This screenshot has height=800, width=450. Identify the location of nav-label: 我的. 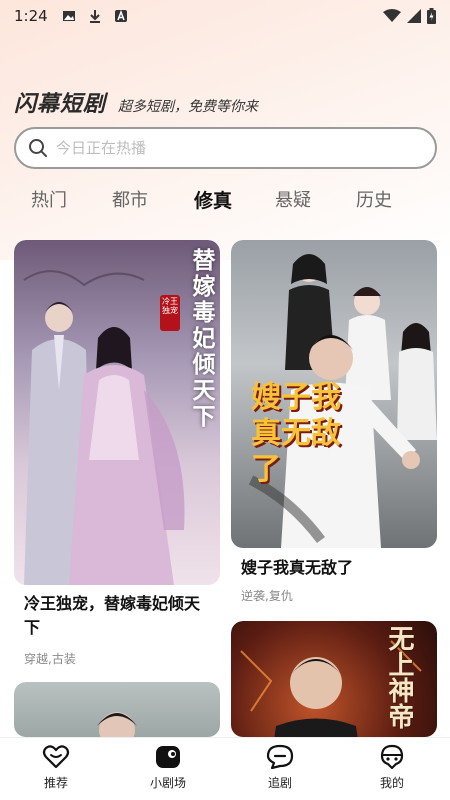
(391, 783).